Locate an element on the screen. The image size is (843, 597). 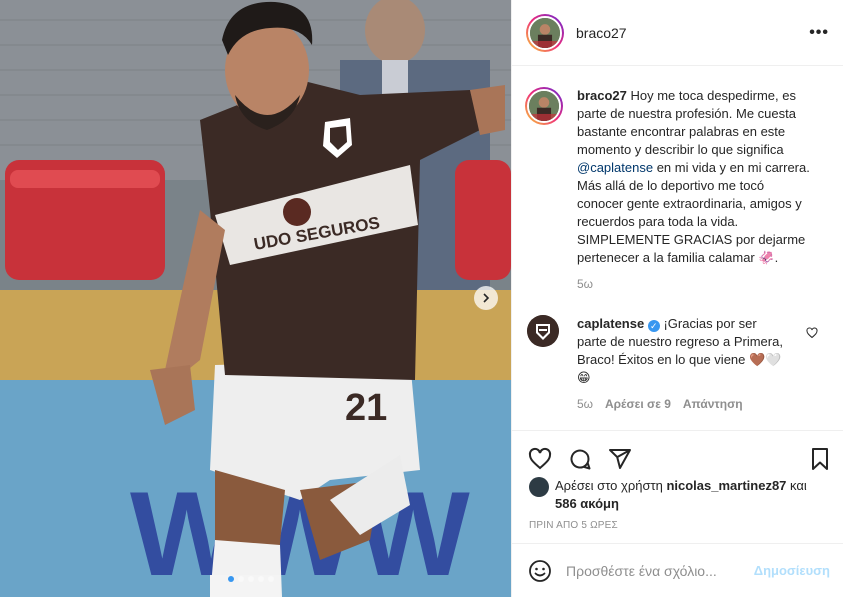
comment-input is located at coordinates (660, 570).